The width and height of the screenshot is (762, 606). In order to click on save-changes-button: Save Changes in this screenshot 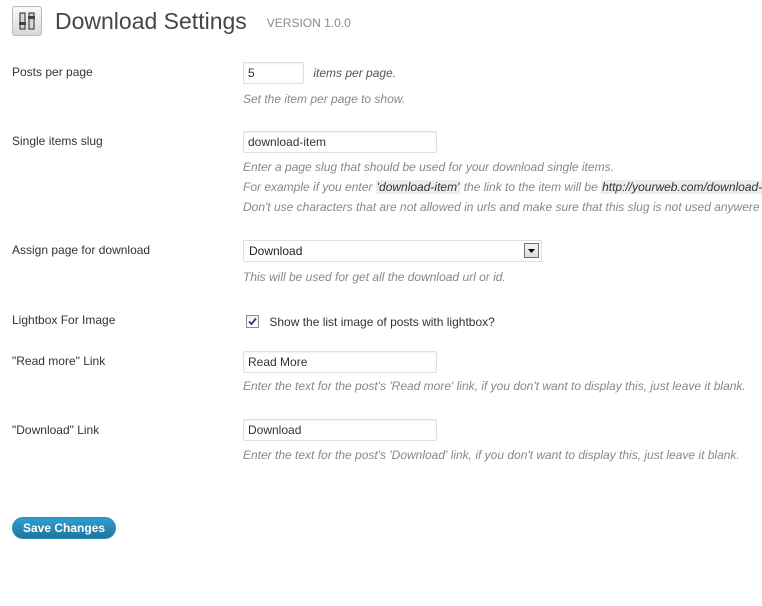, I will do `click(64, 528)`.